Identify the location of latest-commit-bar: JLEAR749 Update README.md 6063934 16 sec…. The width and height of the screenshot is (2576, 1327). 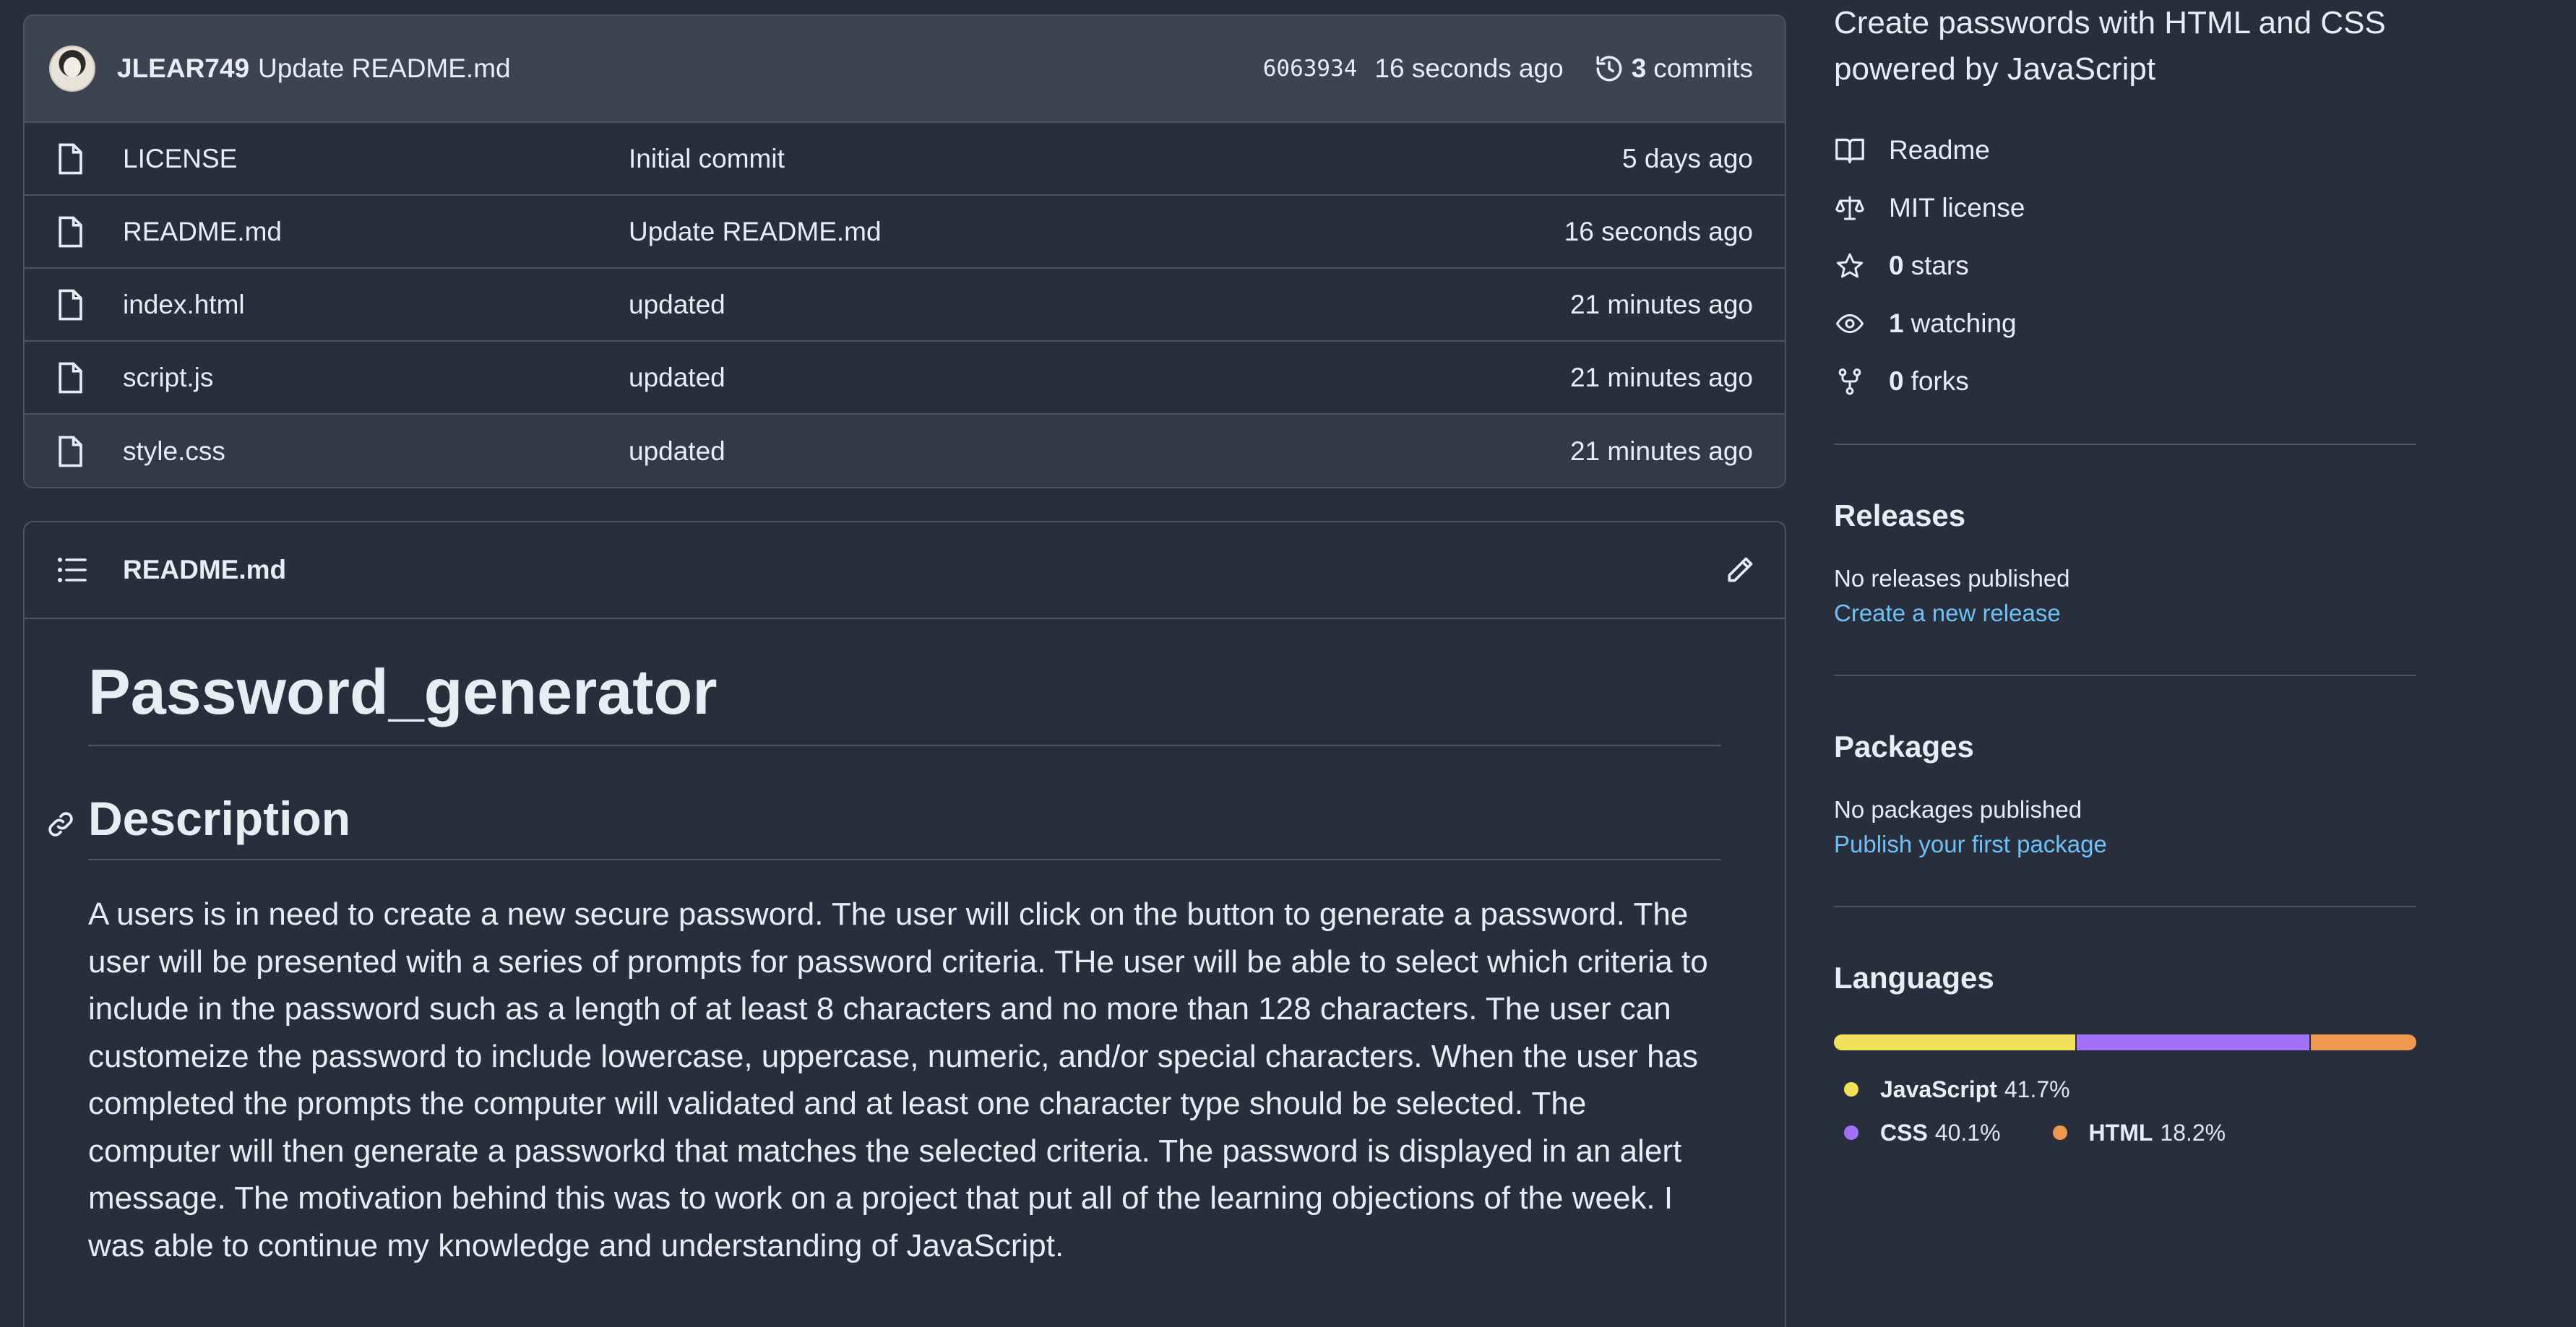
(905, 69).